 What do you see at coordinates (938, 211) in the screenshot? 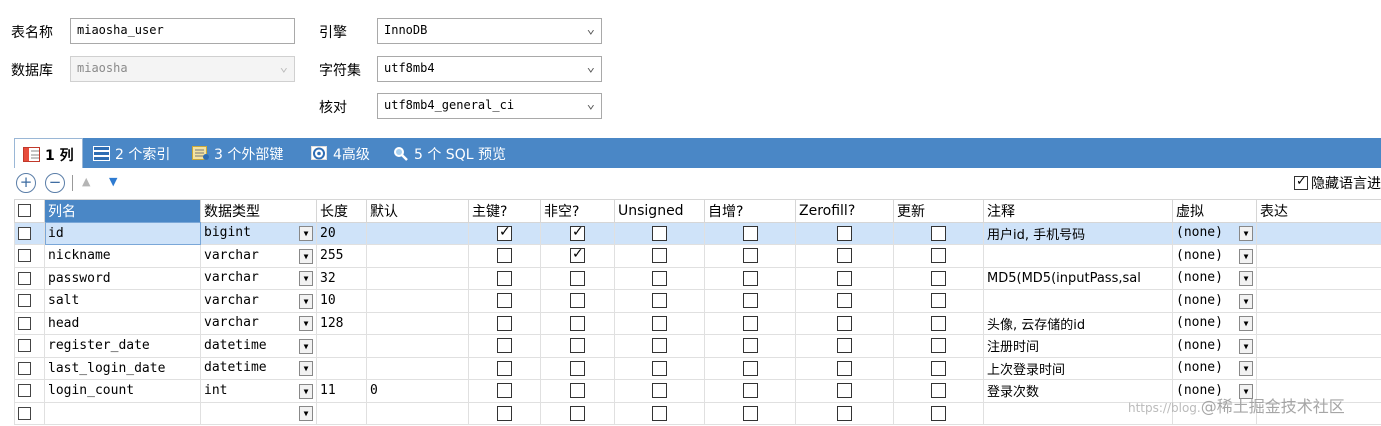
I see `column-header: 更新` at bounding box center [938, 211].